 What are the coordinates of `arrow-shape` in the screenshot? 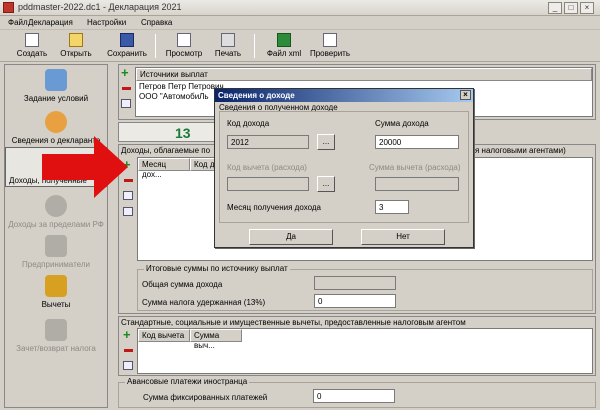 It's located at (85, 167).